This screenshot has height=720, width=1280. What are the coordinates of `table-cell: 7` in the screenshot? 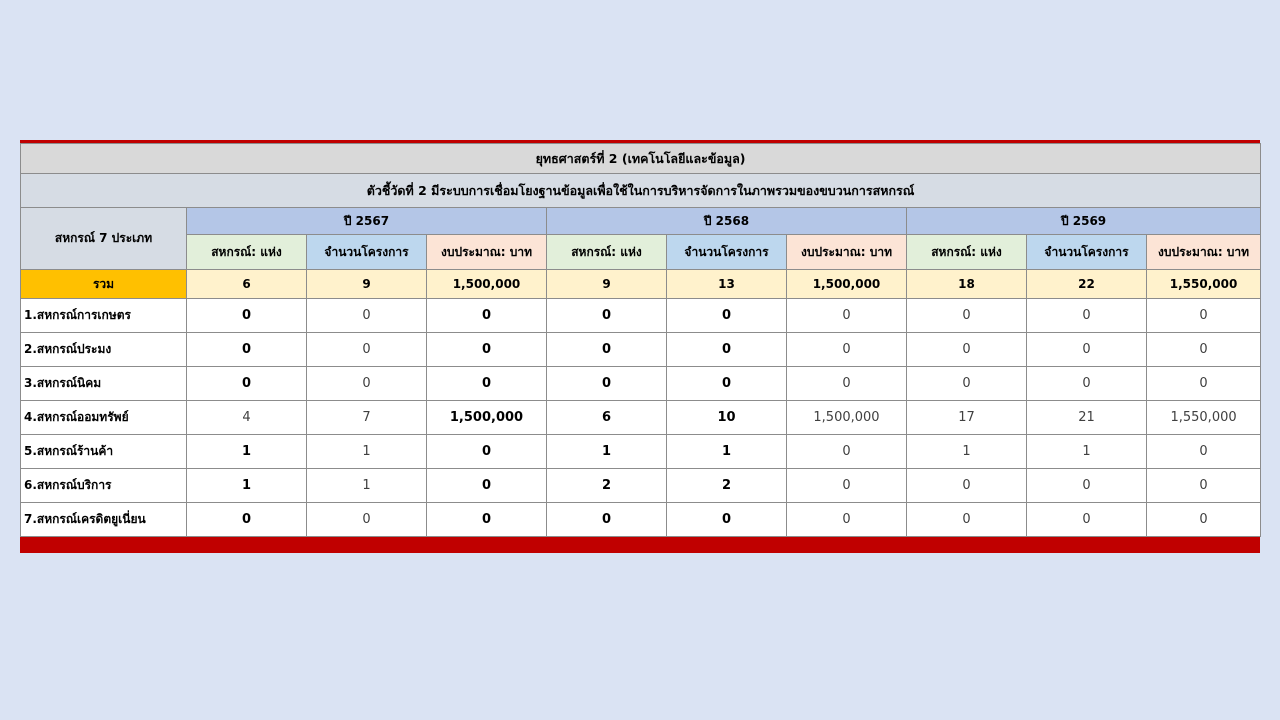 It's located at (366, 417).